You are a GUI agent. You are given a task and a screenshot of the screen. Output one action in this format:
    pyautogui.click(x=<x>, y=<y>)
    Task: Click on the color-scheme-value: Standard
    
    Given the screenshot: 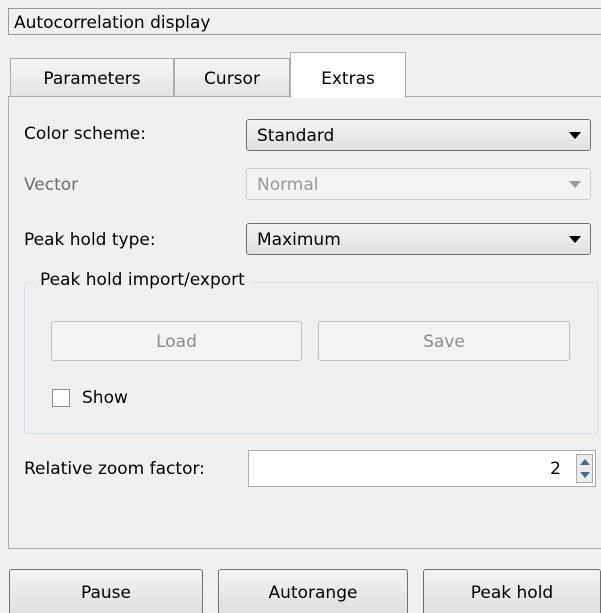 What is the action you would take?
    pyautogui.click(x=296, y=136)
    